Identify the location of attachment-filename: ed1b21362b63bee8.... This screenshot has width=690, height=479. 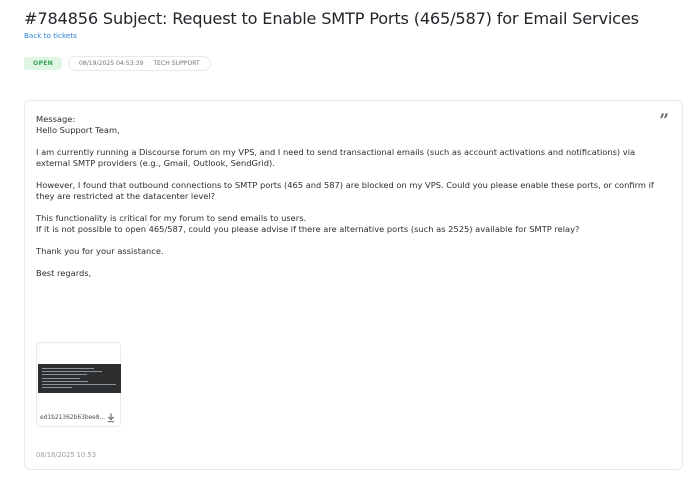
(73, 418).